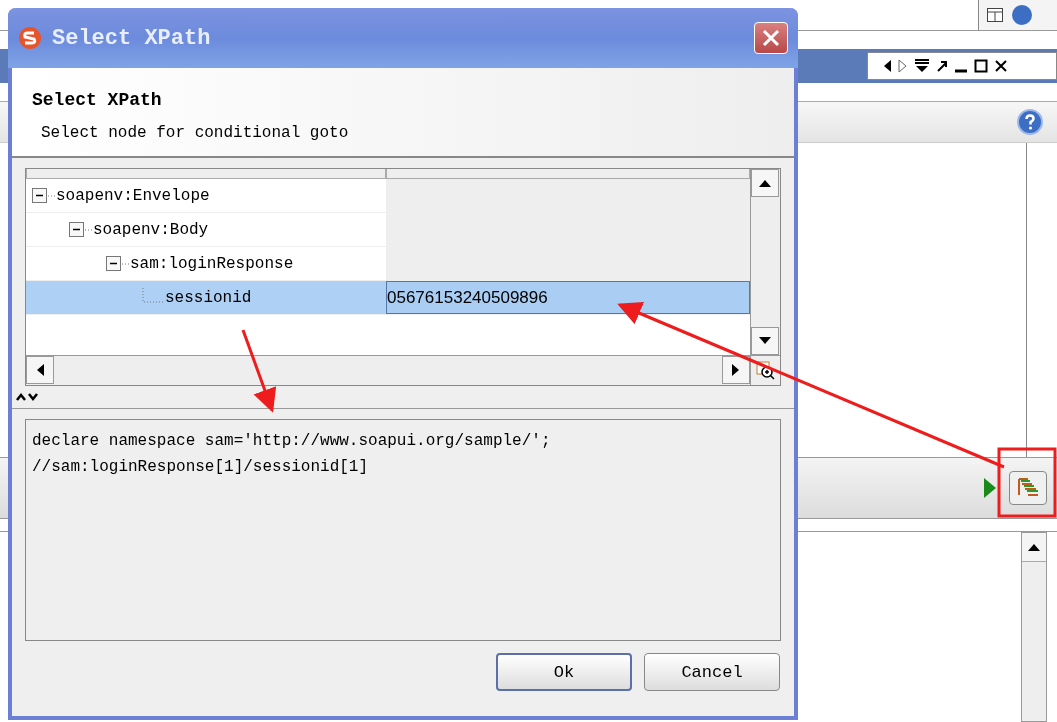 The width and height of the screenshot is (1057, 722). I want to click on maximize-icon, so click(981, 66).